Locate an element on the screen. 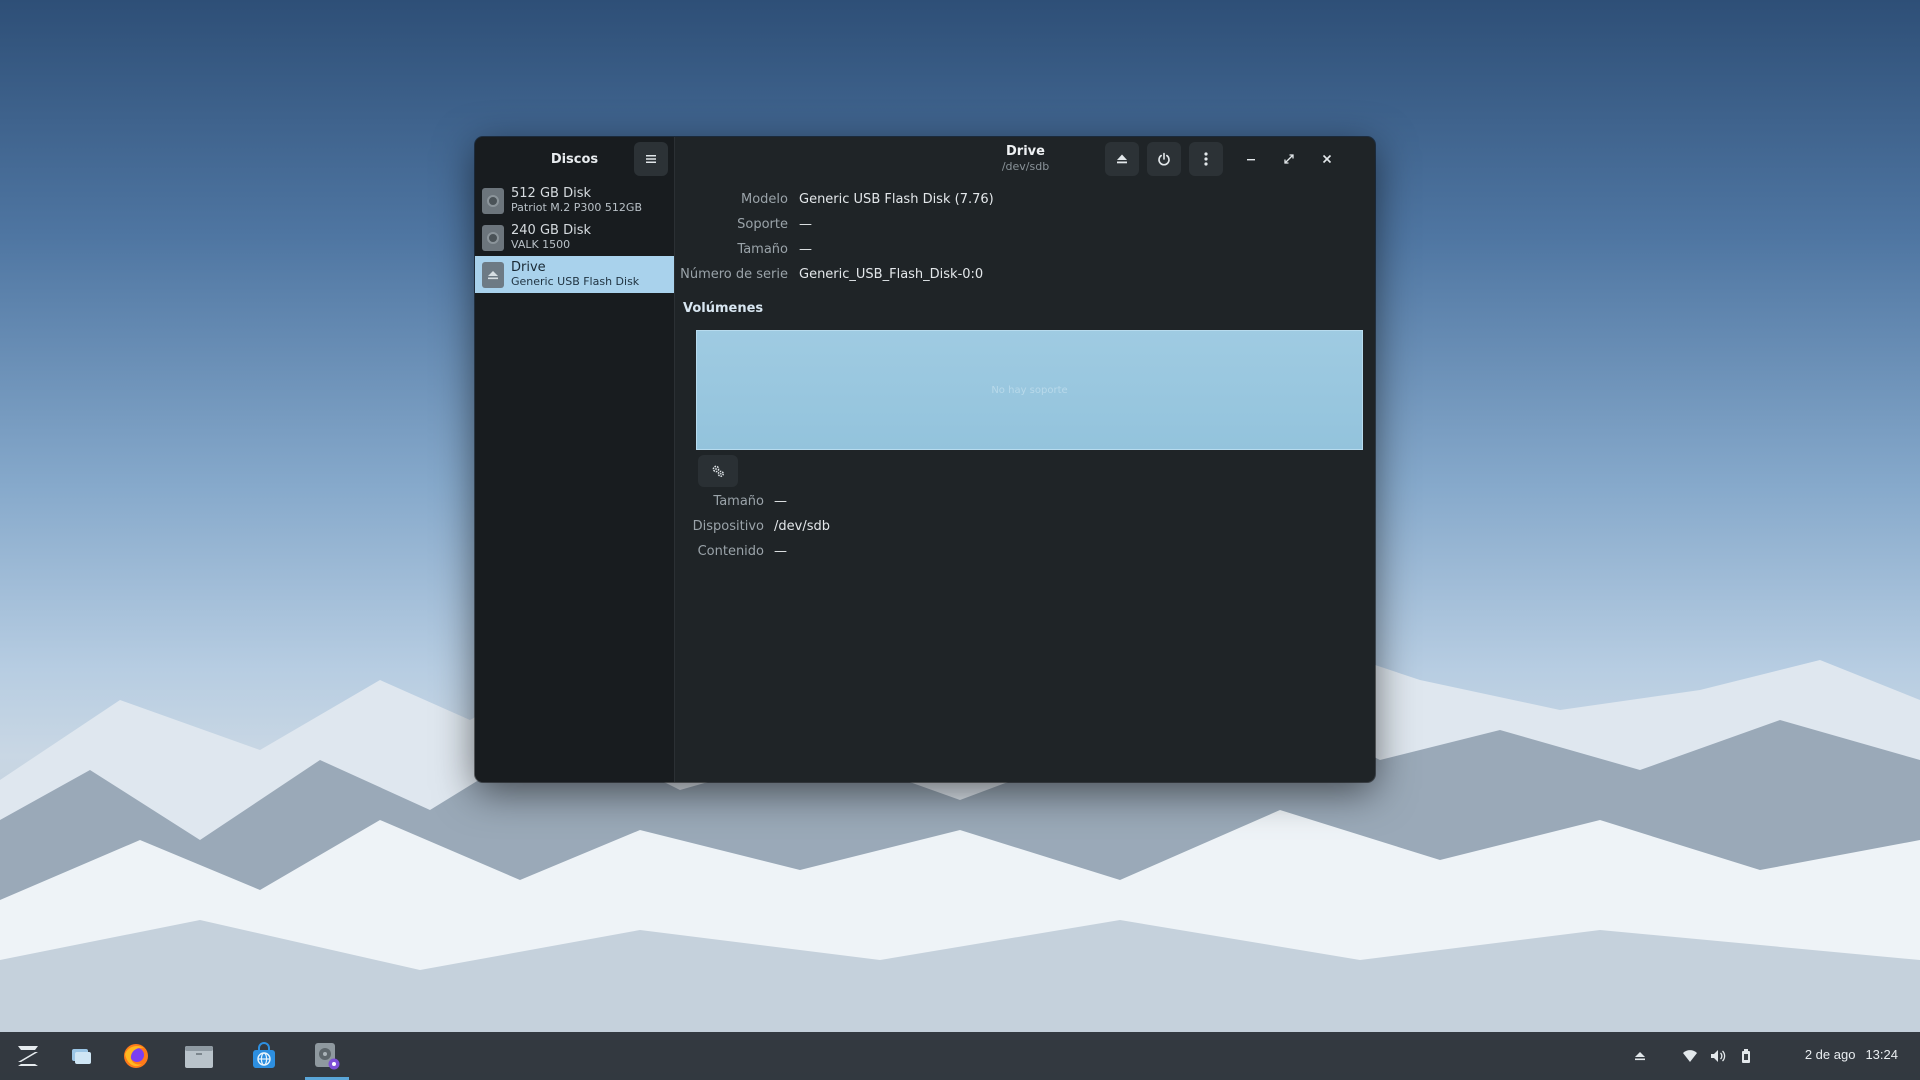  minimize-button is located at coordinates (1251, 159).